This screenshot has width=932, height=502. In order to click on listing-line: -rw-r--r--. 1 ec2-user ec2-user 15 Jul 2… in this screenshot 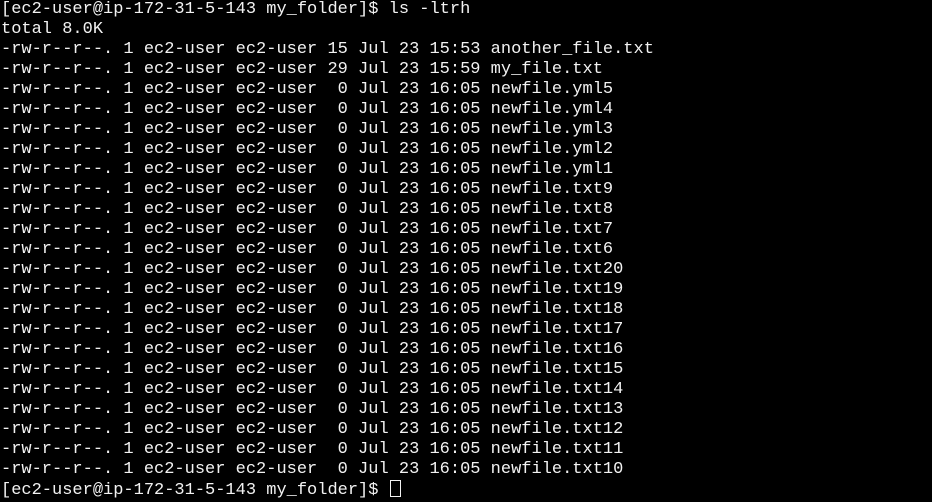, I will do `click(327, 49)`.